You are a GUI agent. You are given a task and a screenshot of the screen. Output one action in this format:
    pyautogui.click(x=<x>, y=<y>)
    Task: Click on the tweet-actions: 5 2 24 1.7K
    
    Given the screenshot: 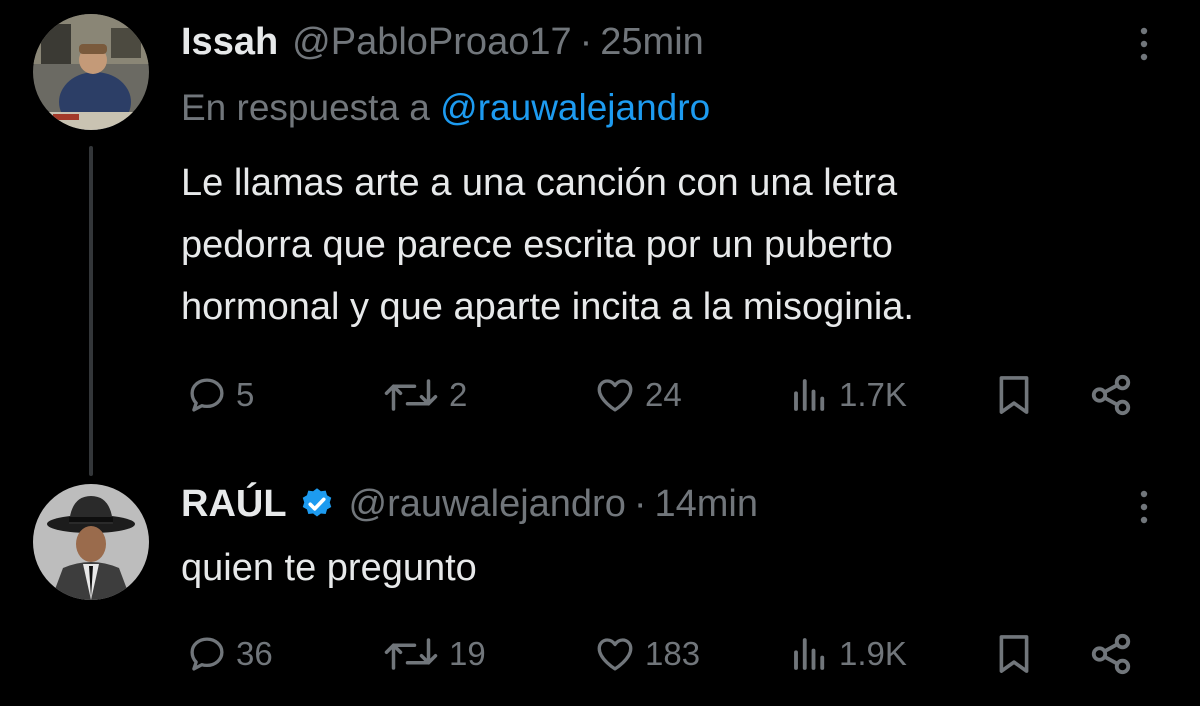 What is the action you would take?
    pyautogui.click(x=661, y=395)
    